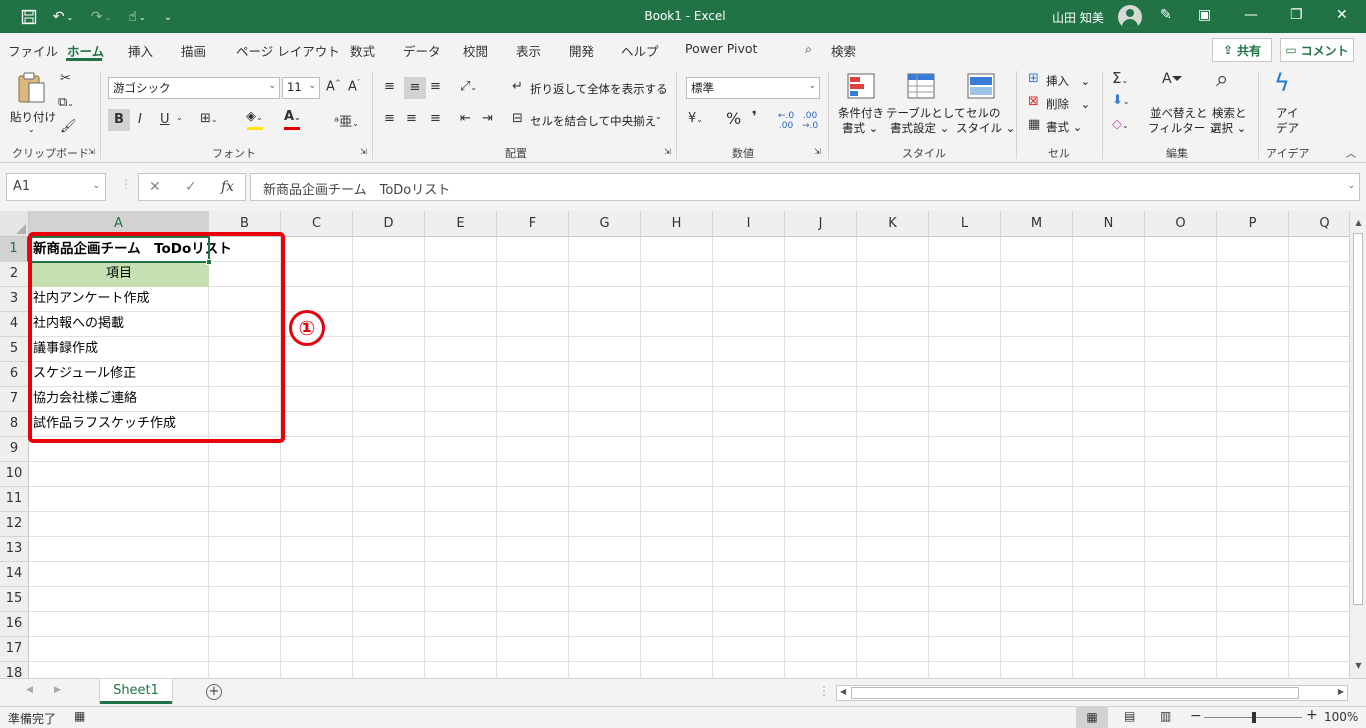  I want to click on scroll-left-icon: ◀, so click(843, 691).